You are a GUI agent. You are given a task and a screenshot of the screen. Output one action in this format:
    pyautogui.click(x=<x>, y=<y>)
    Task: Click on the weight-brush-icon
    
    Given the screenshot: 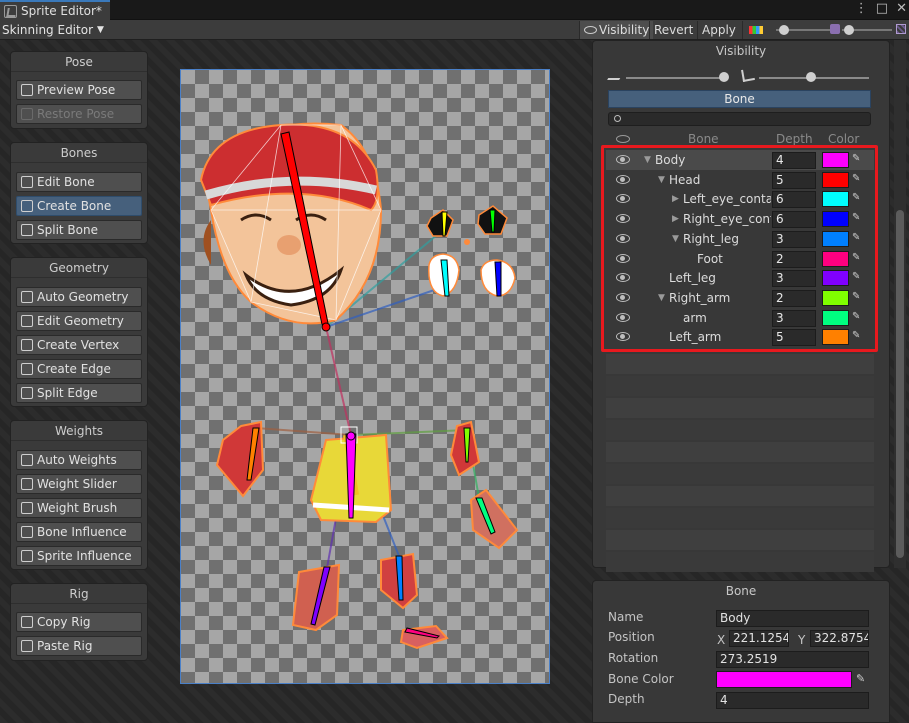 What is the action you would take?
    pyautogui.click(x=27, y=508)
    